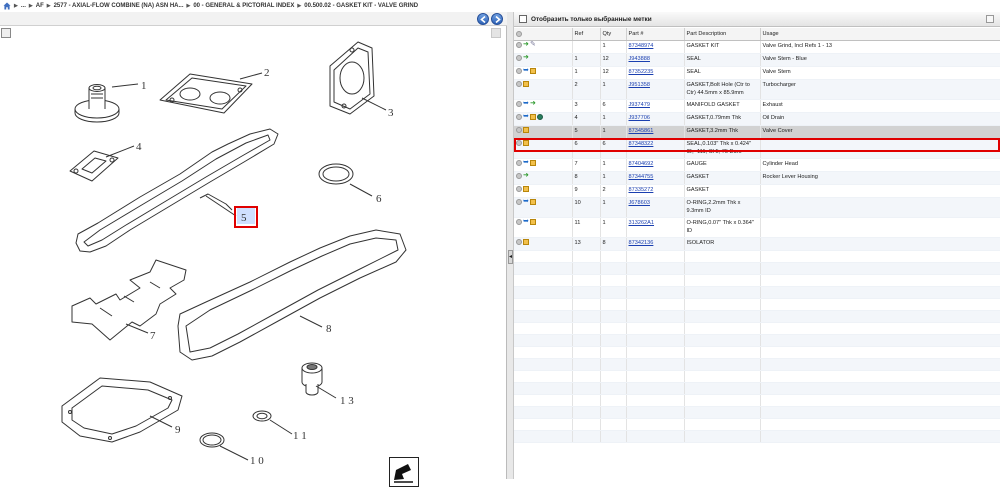 This screenshot has width=1000, height=487. What do you see at coordinates (757, 165) in the screenshot?
I see `table-row: ➥ 7 1 87404692 GAUGE Cylinder Head` at bounding box center [757, 165].